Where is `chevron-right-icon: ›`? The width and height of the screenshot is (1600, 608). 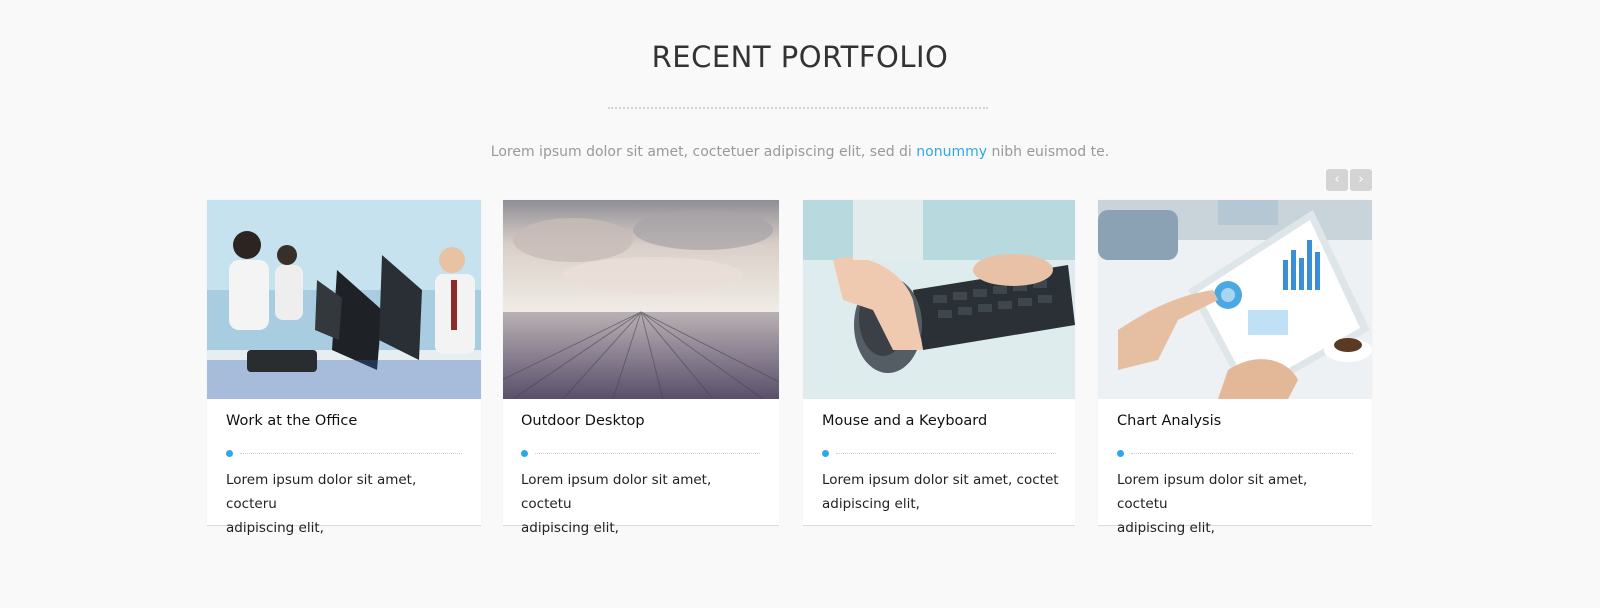 chevron-right-icon: › is located at coordinates (1361, 179).